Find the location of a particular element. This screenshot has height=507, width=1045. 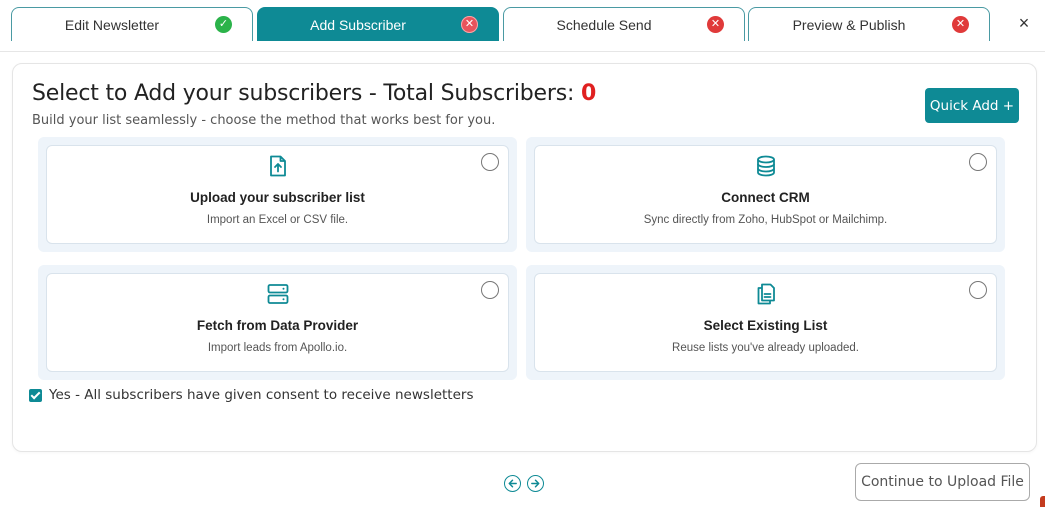

option-title: Select Existing List is located at coordinates (765, 325).